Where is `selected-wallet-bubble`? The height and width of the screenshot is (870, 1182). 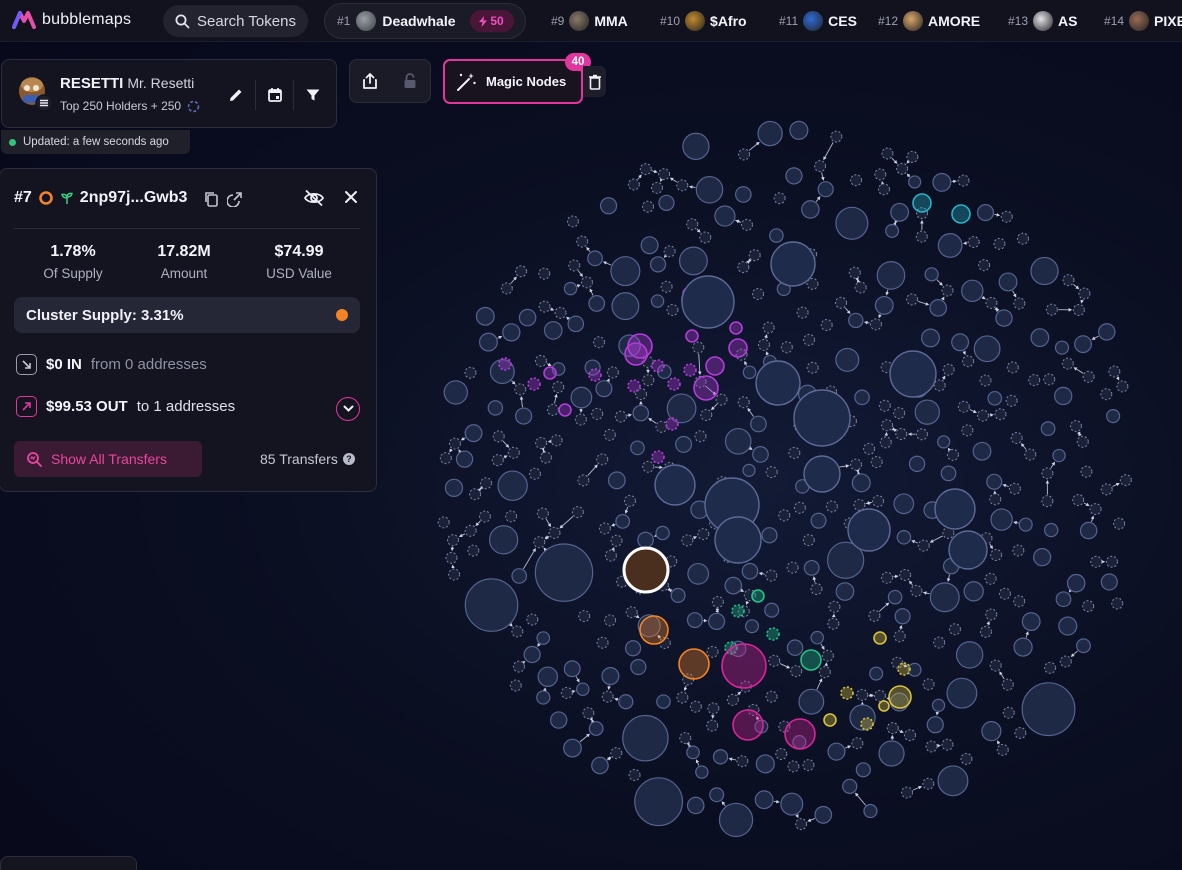
selected-wallet-bubble is located at coordinates (646, 570).